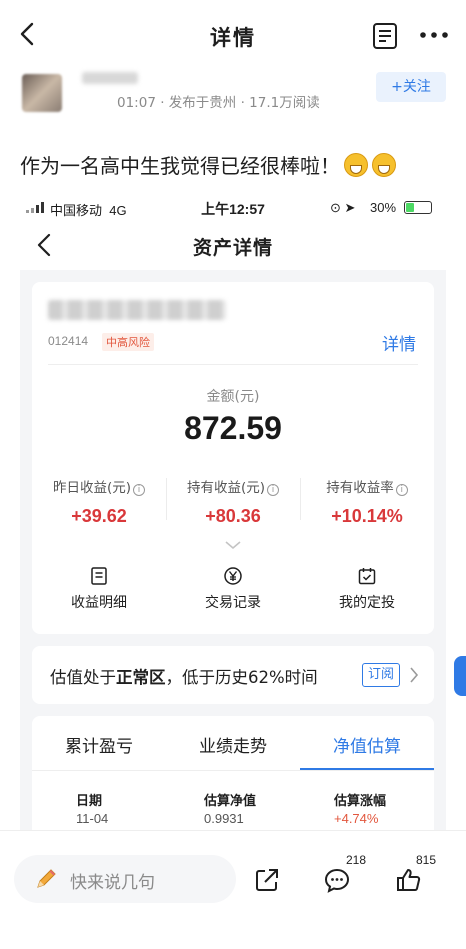 This screenshot has height=949, width=466. I want to click on like-icon, so click(409, 880).